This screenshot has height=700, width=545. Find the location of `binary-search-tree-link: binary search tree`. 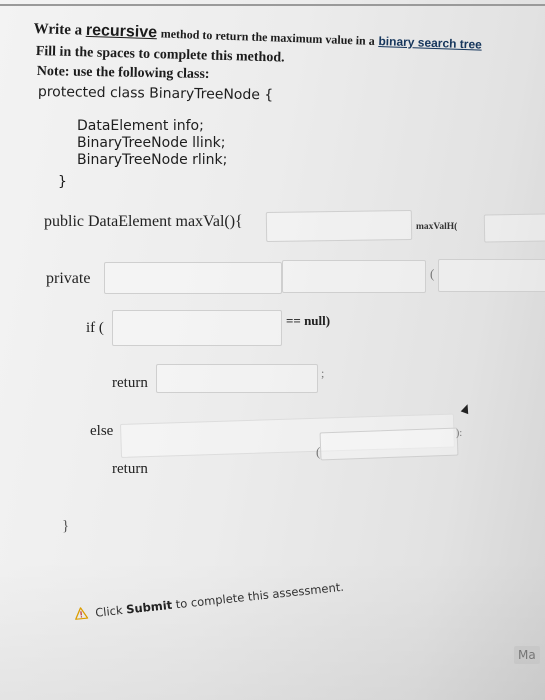

binary-search-tree-link: binary search tree is located at coordinates (430, 43).